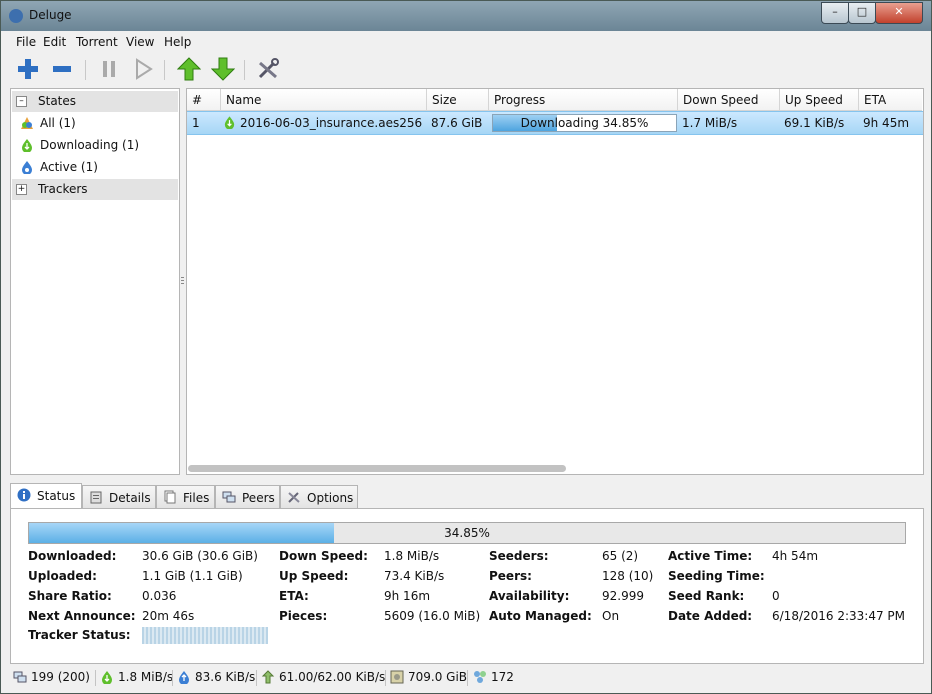 The height and width of the screenshot is (694, 932). What do you see at coordinates (24, 495) in the screenshot?
I see `info-icon` at bounding box center [24, 495].